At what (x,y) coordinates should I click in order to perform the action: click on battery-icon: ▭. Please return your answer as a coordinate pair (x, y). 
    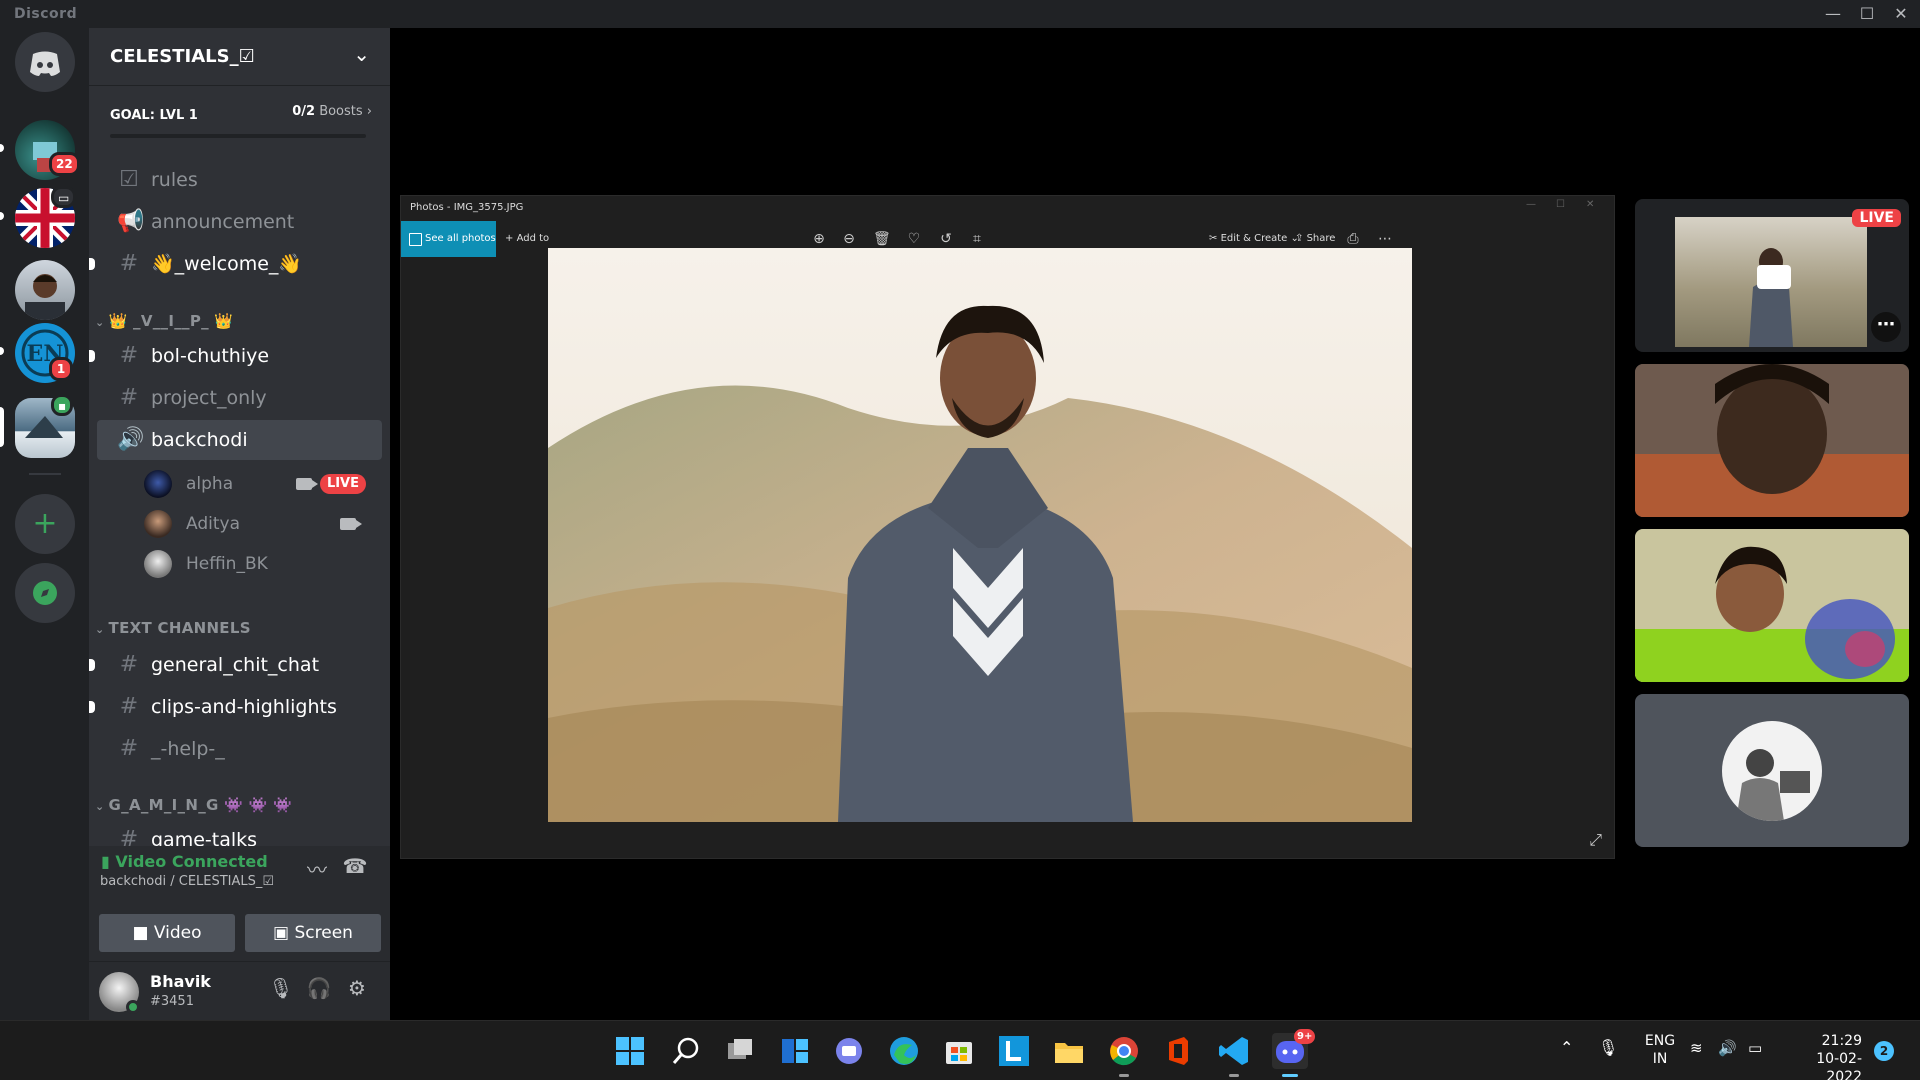
    Looking at the image, I should click on (1755, 1048).